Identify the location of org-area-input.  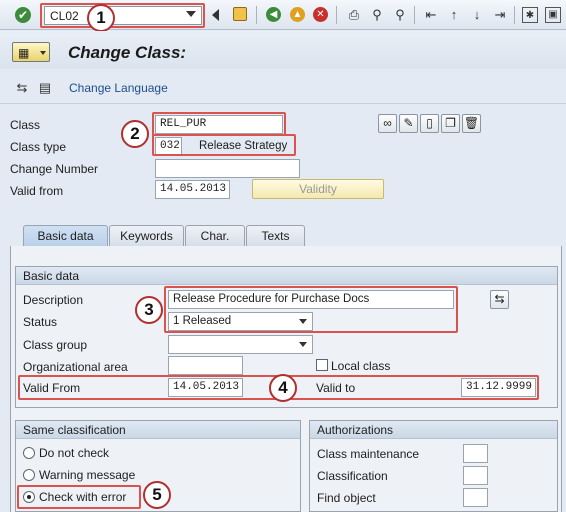
(205, 365).